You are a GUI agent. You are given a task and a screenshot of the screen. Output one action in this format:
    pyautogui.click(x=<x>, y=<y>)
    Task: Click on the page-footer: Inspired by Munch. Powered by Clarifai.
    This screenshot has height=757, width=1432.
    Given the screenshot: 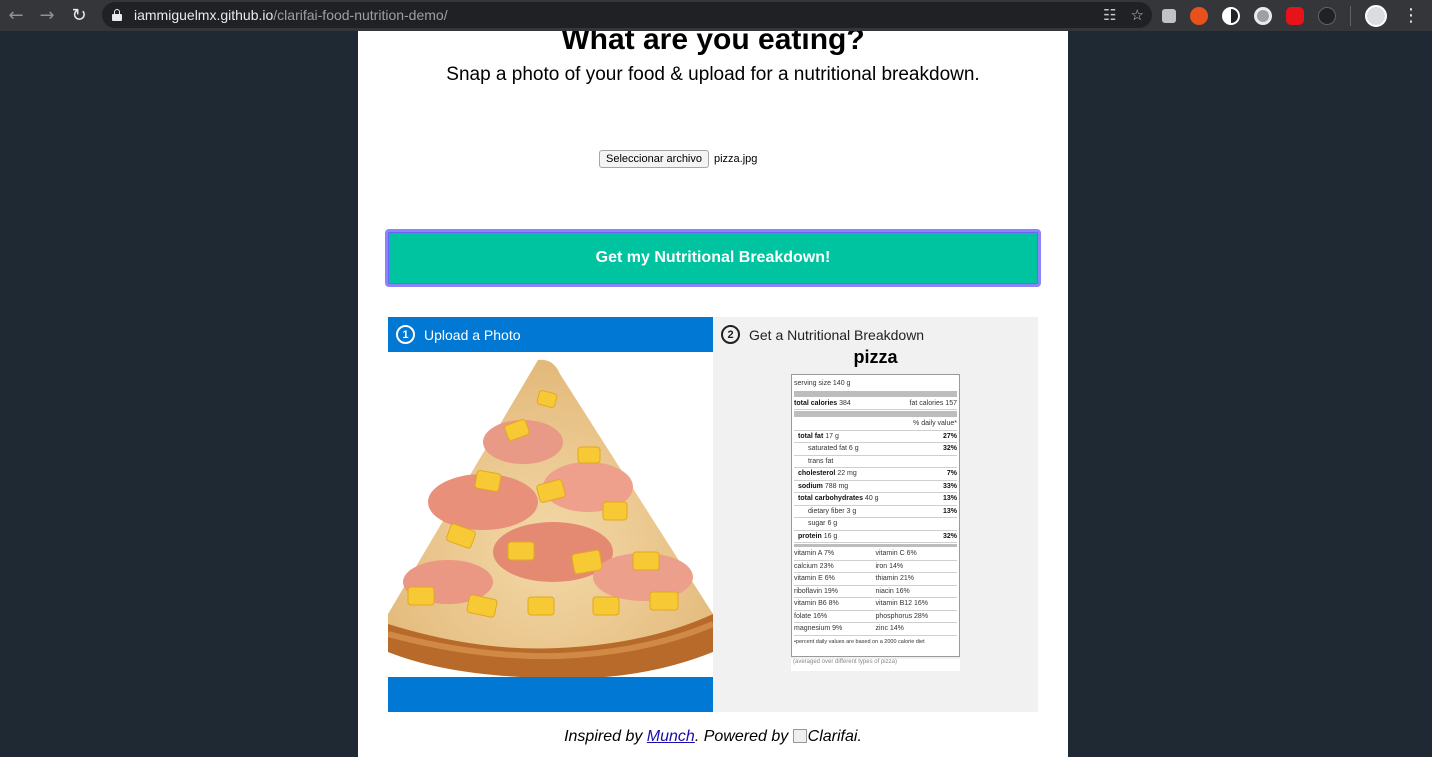 What is the action you would take?
    pyautogui.click(x=713, y=737)
    